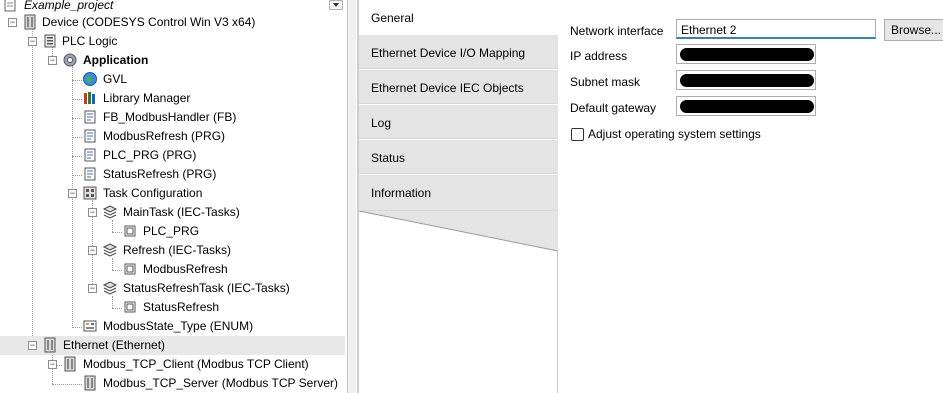 This screenshot has width=943, height=393. I want to click on tree-scroll-up-button, so click(336, 5).